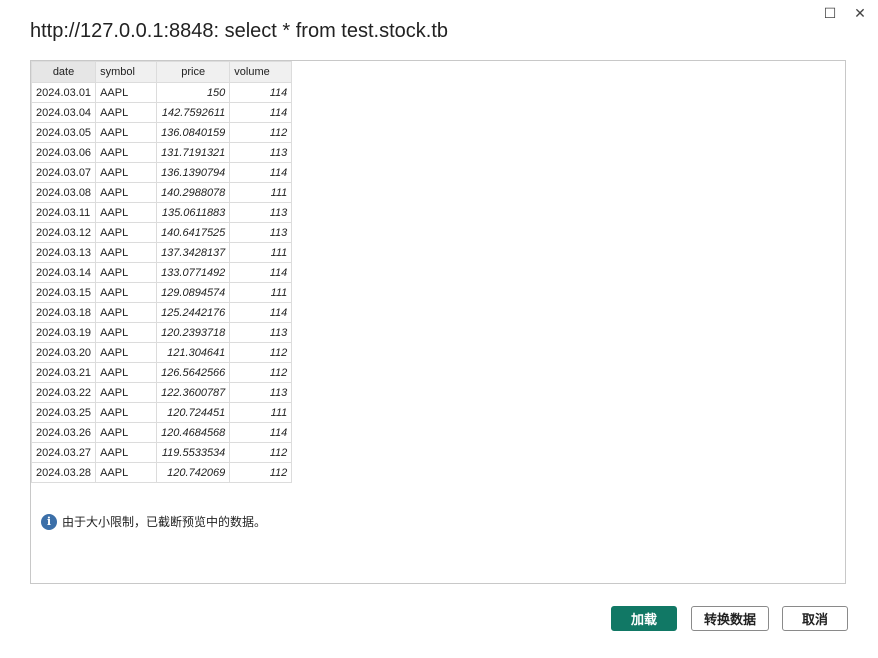 This screenshot has width=878, height=658. Describe the element at coordinates (193, 172) in the screenshot. I see `cell-price: 136.1390794` at that location.